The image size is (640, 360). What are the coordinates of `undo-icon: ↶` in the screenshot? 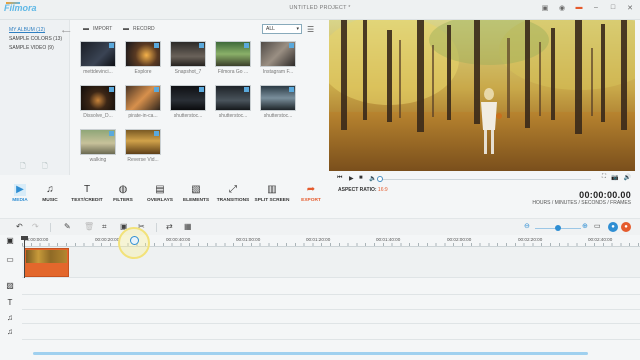 It's located at (19, 226).